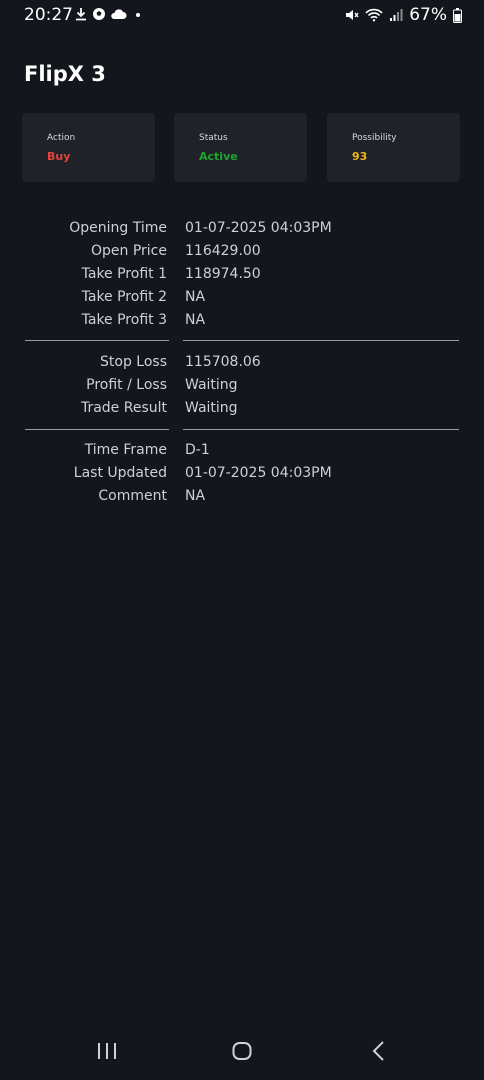 Image resolution: width=484 pixels, height=1080 pixels. What do you see at coordinates (124, 320) in the screenshot?
I see `detail-label: Take Profit 3` at bounding box center [124, 320].